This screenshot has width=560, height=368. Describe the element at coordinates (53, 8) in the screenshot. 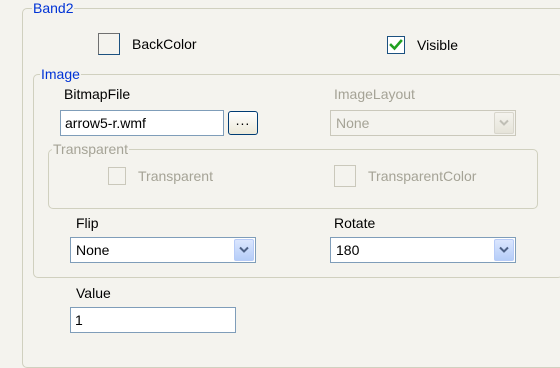

I see `band-legend: Band2` at that location.